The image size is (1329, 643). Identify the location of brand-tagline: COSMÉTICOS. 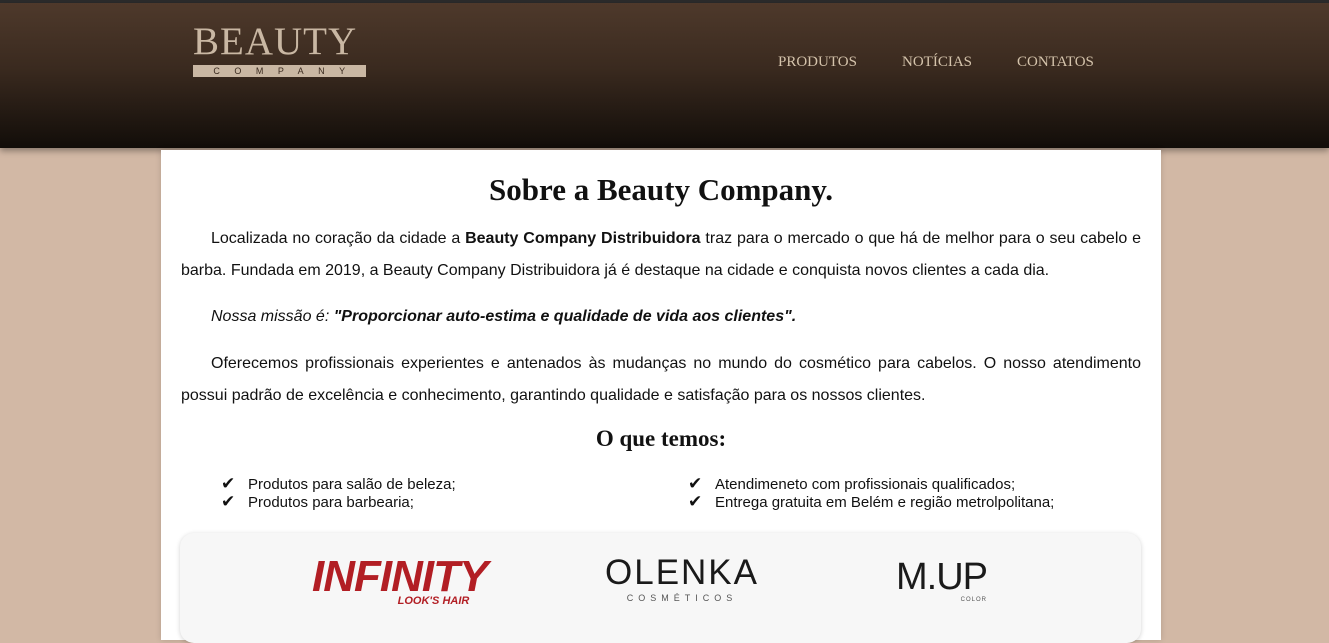
(682, 598).